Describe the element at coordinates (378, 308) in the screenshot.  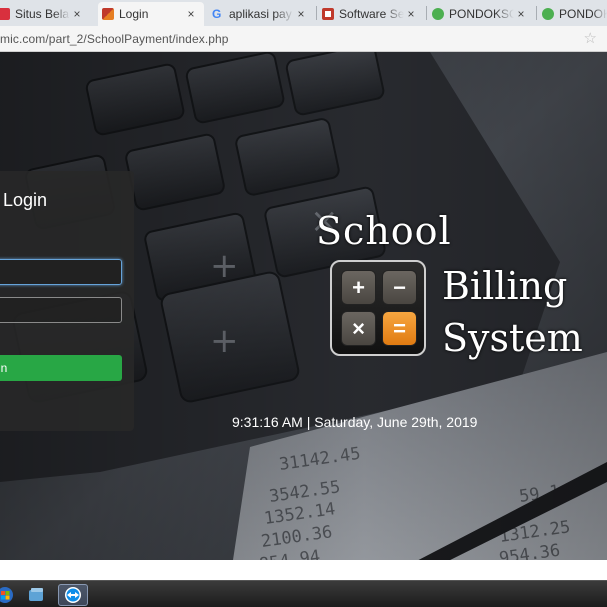
I see `calculator-logo-icon: + − × =` at that location.